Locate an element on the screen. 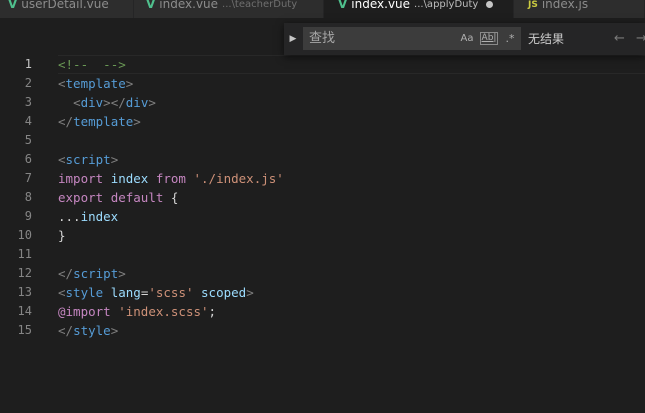 This screenshot has height=413, width=645. find-widget: ▶ Aa Ab| .* 无结果 ← → is located at coordinates (464, 39).